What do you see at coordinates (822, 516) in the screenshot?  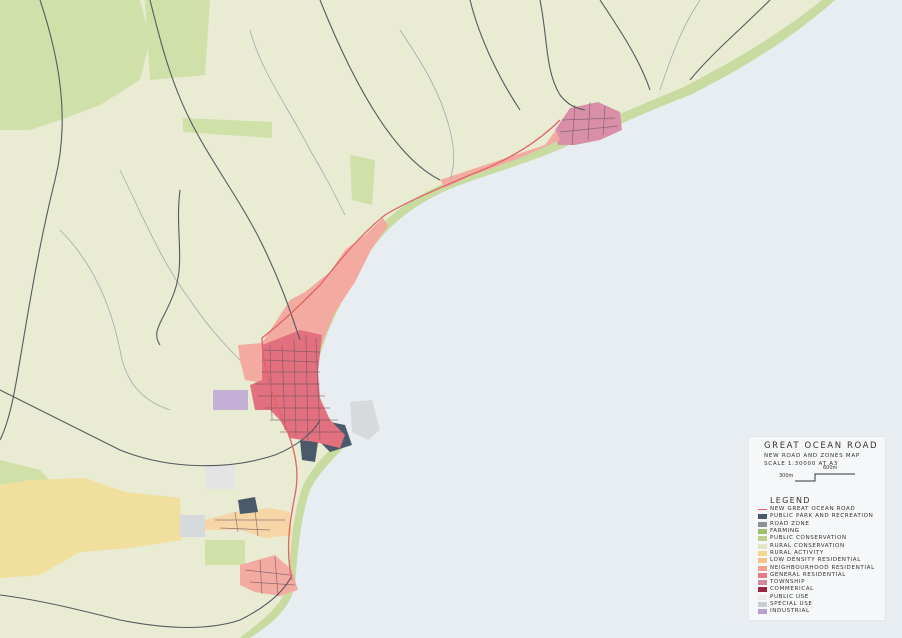 I see `legend-label: PUBLIC PARK AND RECREATION` at bounding box center [822, 516].